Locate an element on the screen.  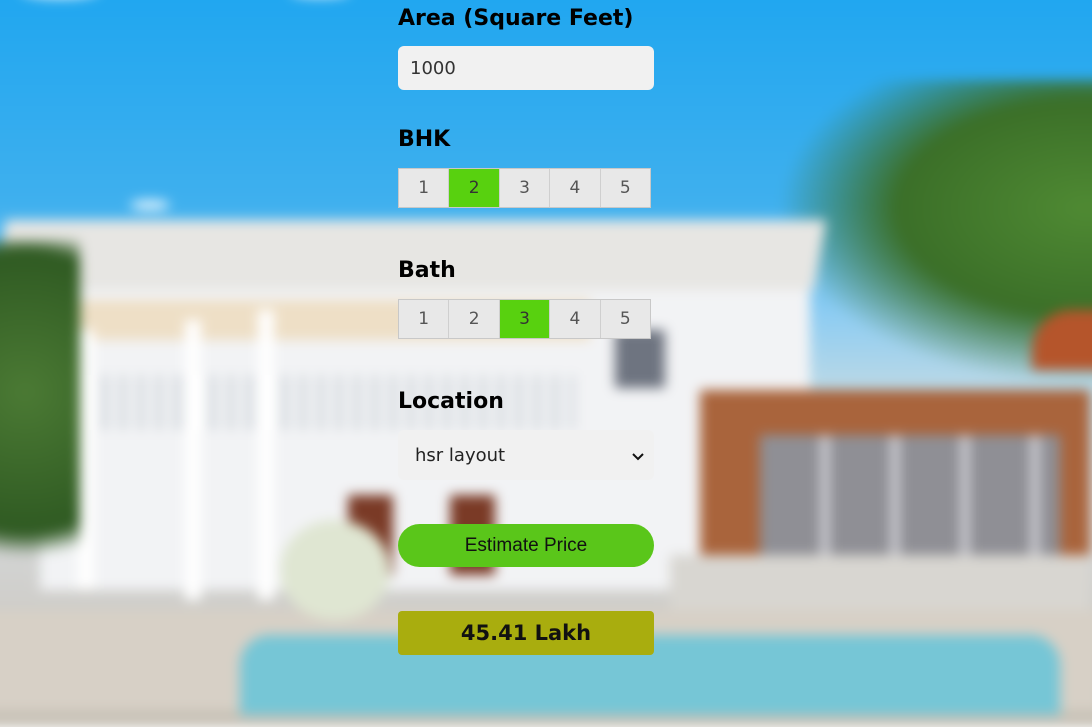
area-input is located at coordinates (526, 68).